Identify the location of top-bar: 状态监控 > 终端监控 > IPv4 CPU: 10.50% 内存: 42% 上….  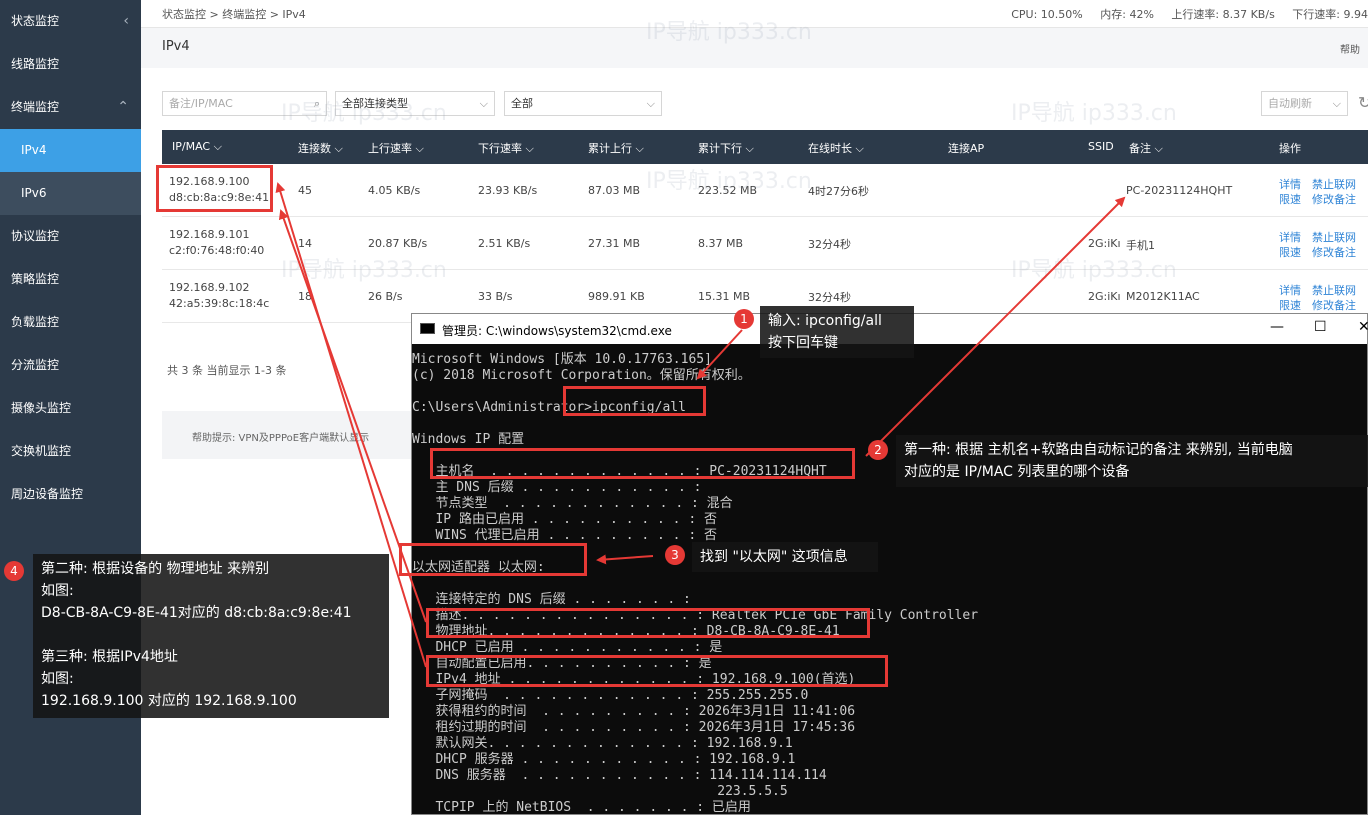
(754, 14).